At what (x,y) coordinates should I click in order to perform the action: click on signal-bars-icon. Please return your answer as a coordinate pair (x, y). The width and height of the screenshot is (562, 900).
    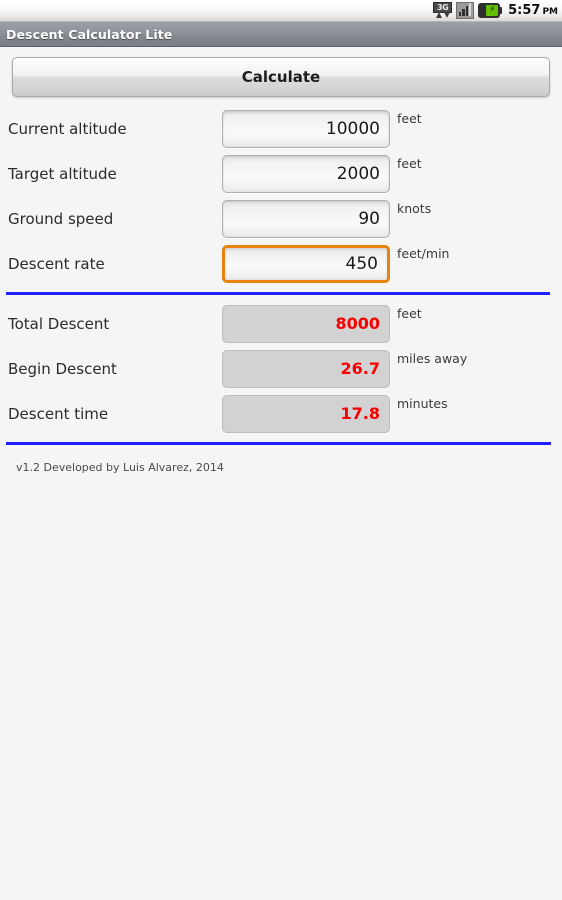
    Looking at the image, I should click on (465, 10).